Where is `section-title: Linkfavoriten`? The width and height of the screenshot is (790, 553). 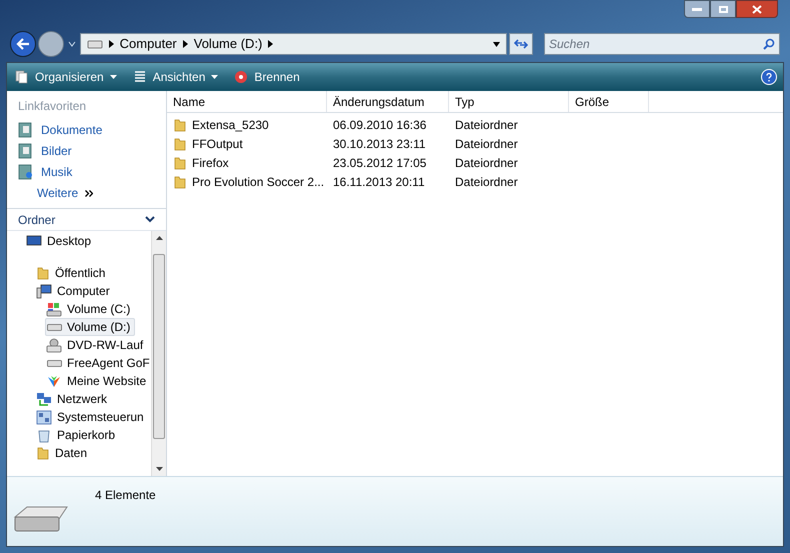 section-title: Linkfavoriten is located at coordinates (53, 106).